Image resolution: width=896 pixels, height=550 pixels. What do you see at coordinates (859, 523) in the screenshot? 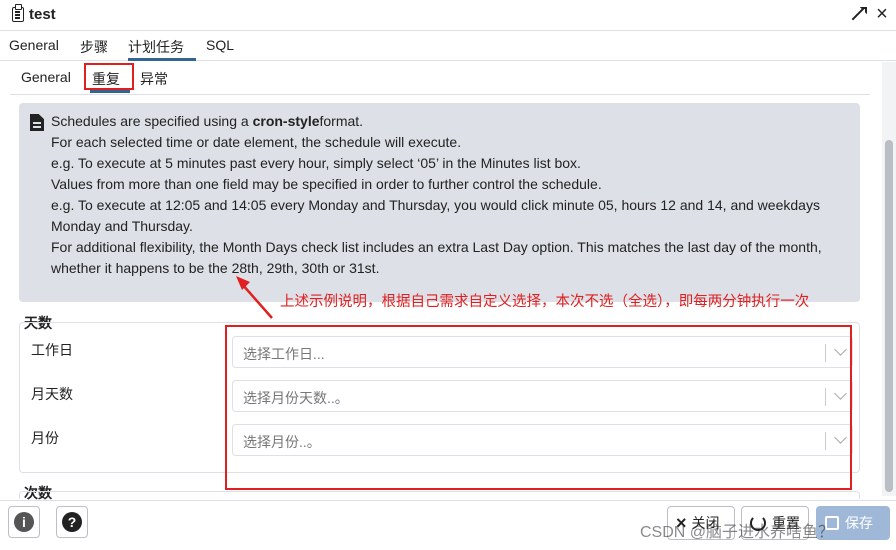
I see `save-label: 保存` at bounding box center [859, 523].